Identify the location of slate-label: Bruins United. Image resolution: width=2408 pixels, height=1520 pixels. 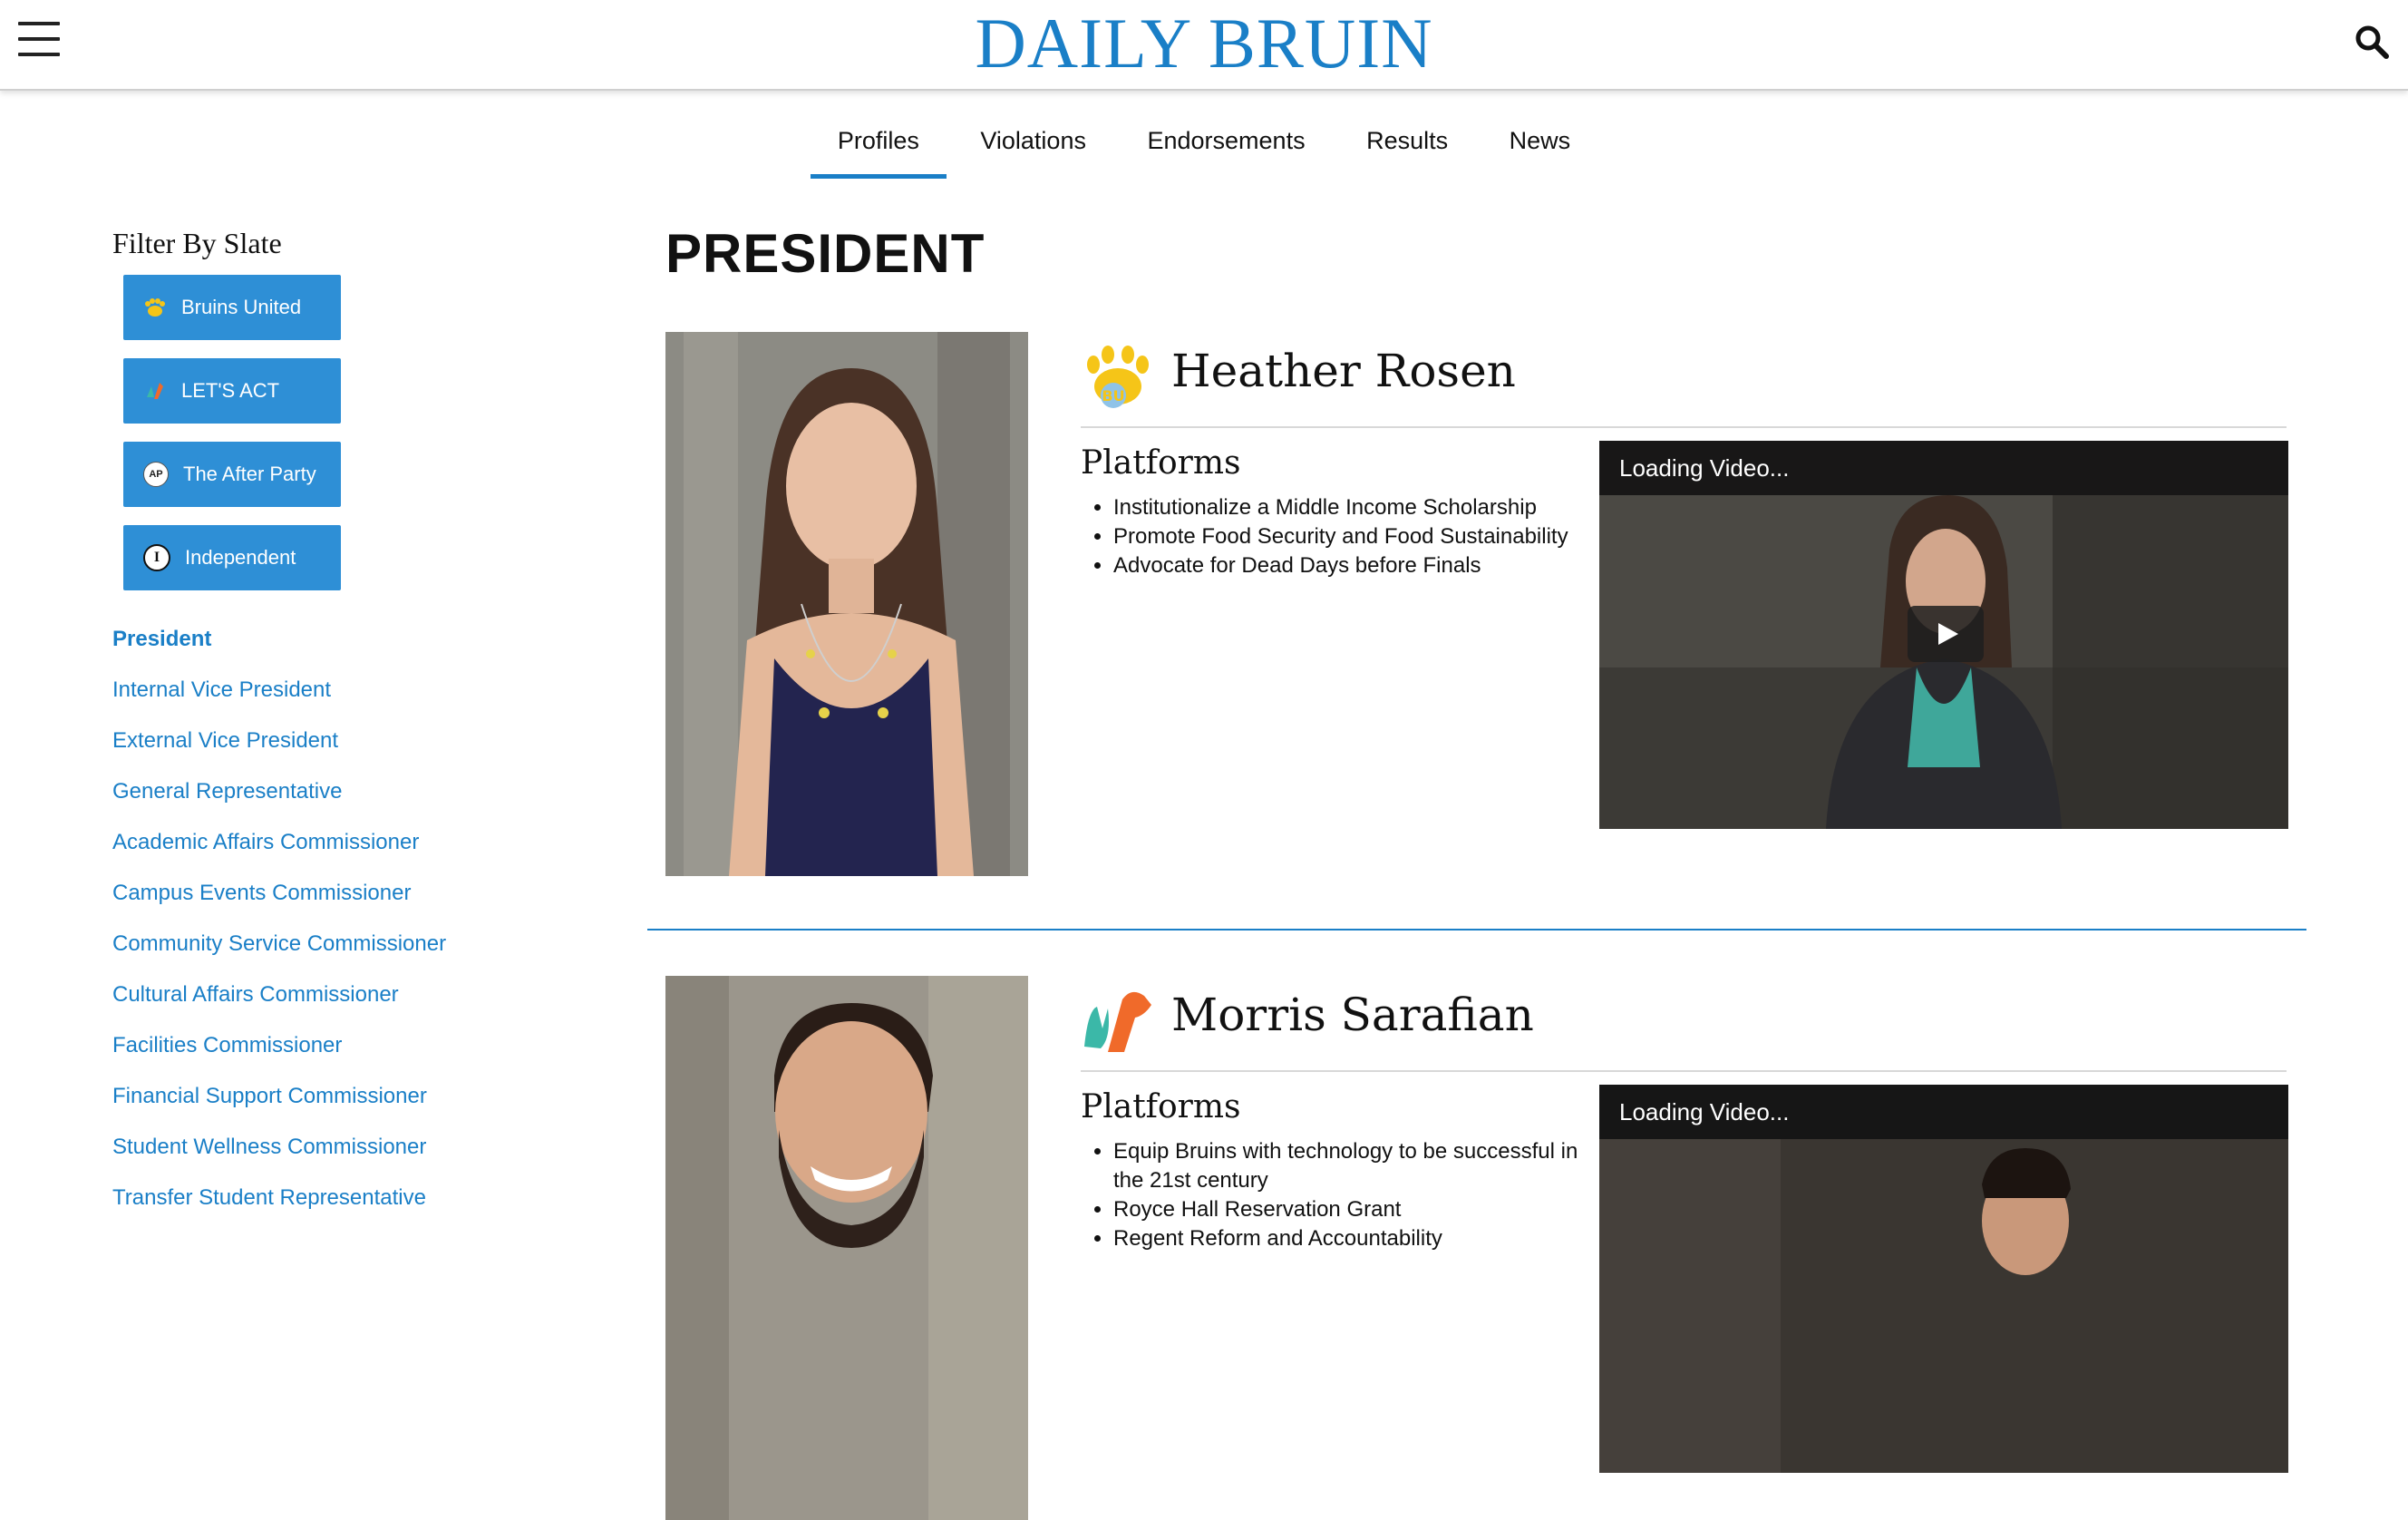
(241, 307).